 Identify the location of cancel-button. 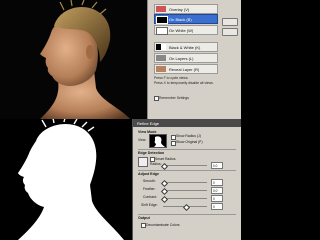
(230, 32).